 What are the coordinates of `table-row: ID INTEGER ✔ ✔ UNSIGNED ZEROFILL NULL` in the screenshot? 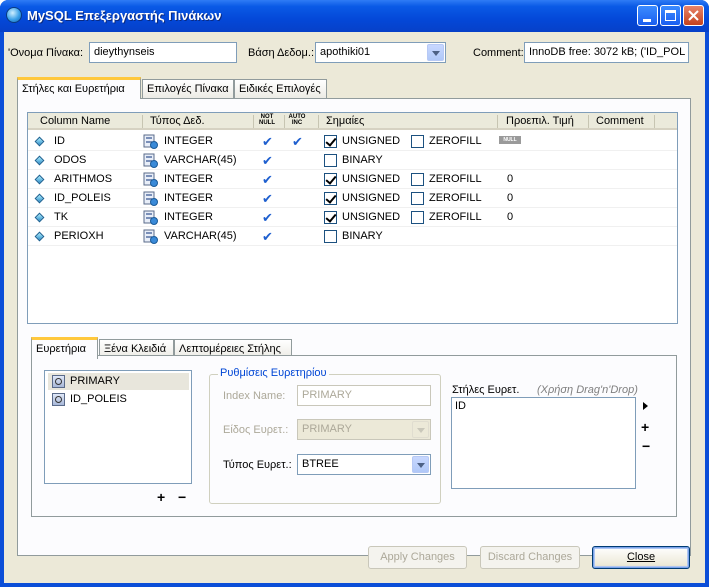 It's located at (352, 141).